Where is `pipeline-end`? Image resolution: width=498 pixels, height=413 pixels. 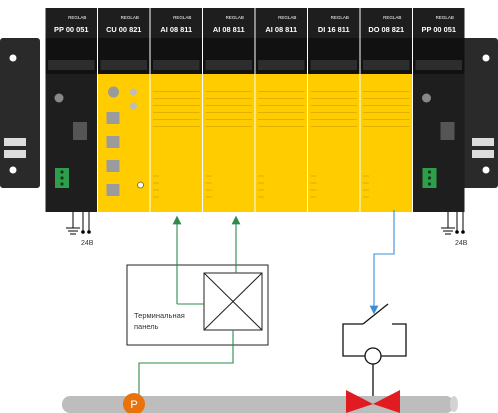 pipeline-end is located at coordinates (454, 404).